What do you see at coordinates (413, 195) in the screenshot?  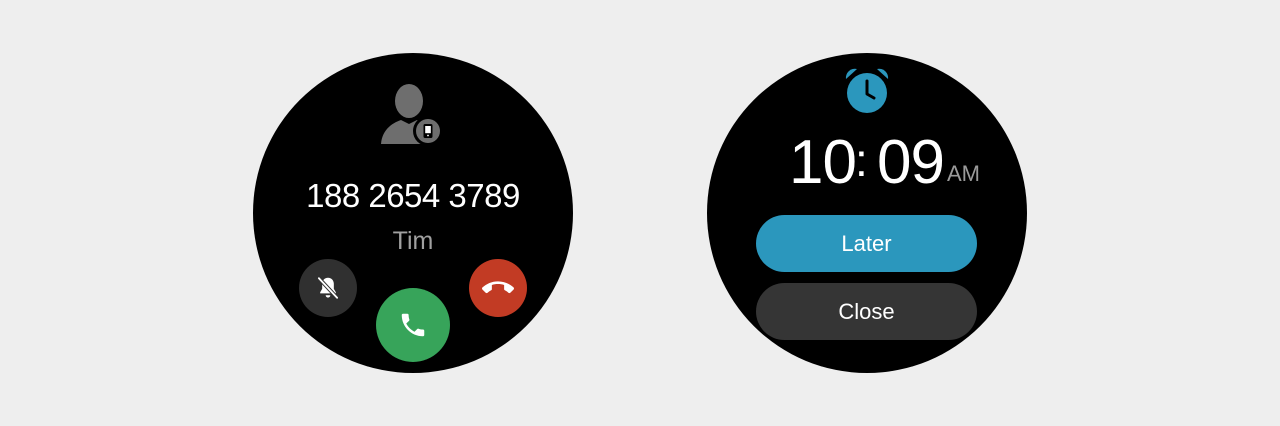 I see `caller-phone-number: 188 2654 3789` at bounding box center [413, 195].